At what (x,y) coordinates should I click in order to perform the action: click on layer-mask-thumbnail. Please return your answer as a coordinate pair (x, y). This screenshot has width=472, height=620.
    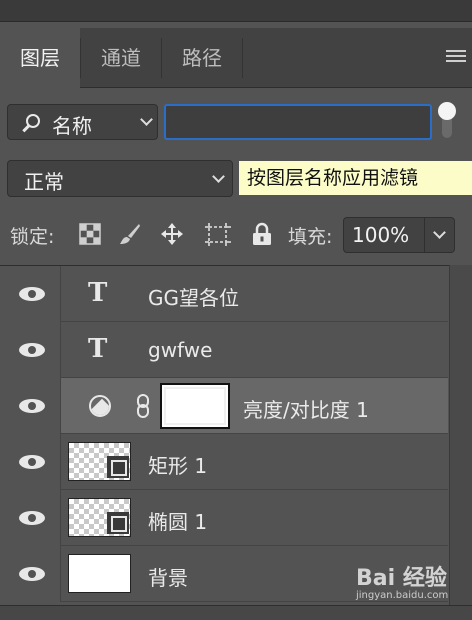
    Looking at the image, I should click on (195, 406).